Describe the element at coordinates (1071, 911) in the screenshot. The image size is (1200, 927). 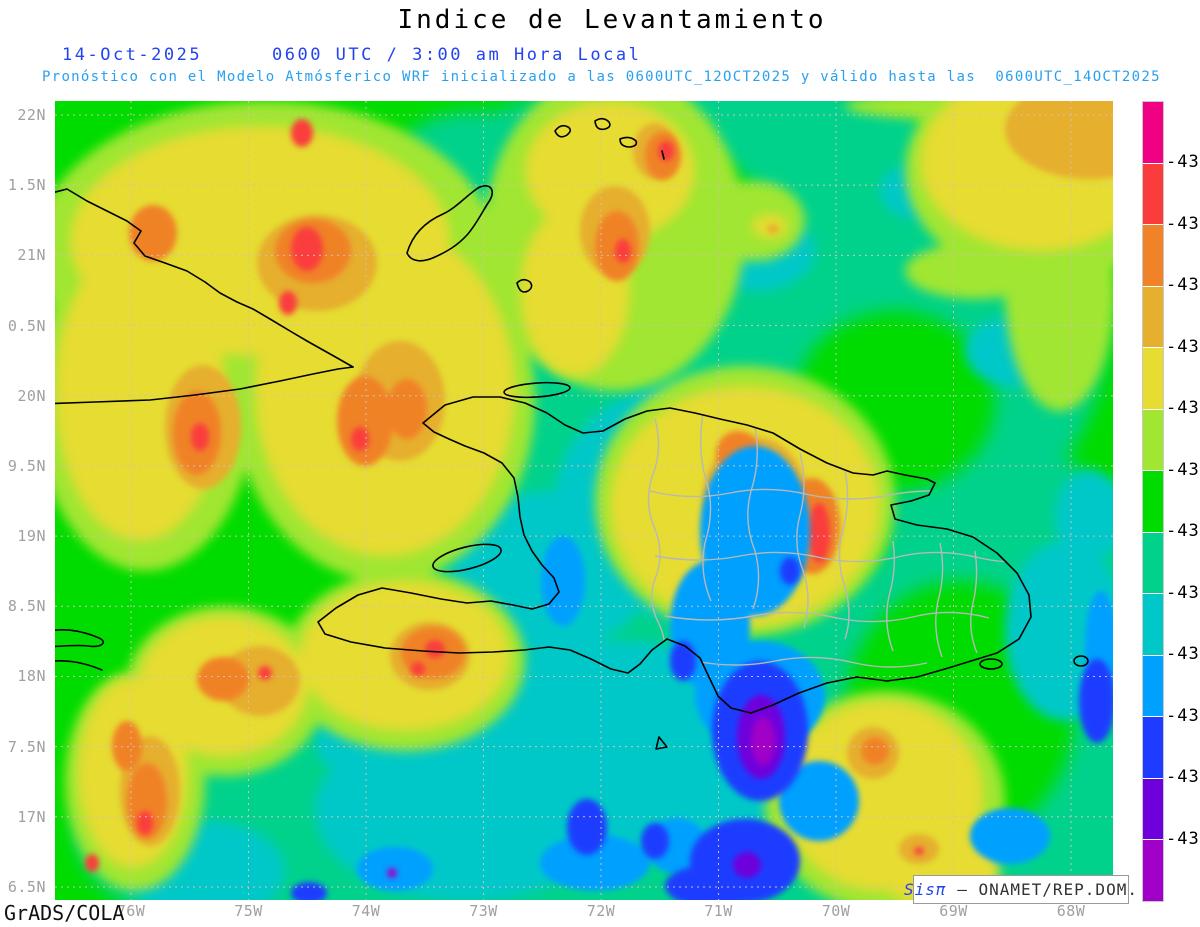
I see `lon-tick-label: 68W` at that location.